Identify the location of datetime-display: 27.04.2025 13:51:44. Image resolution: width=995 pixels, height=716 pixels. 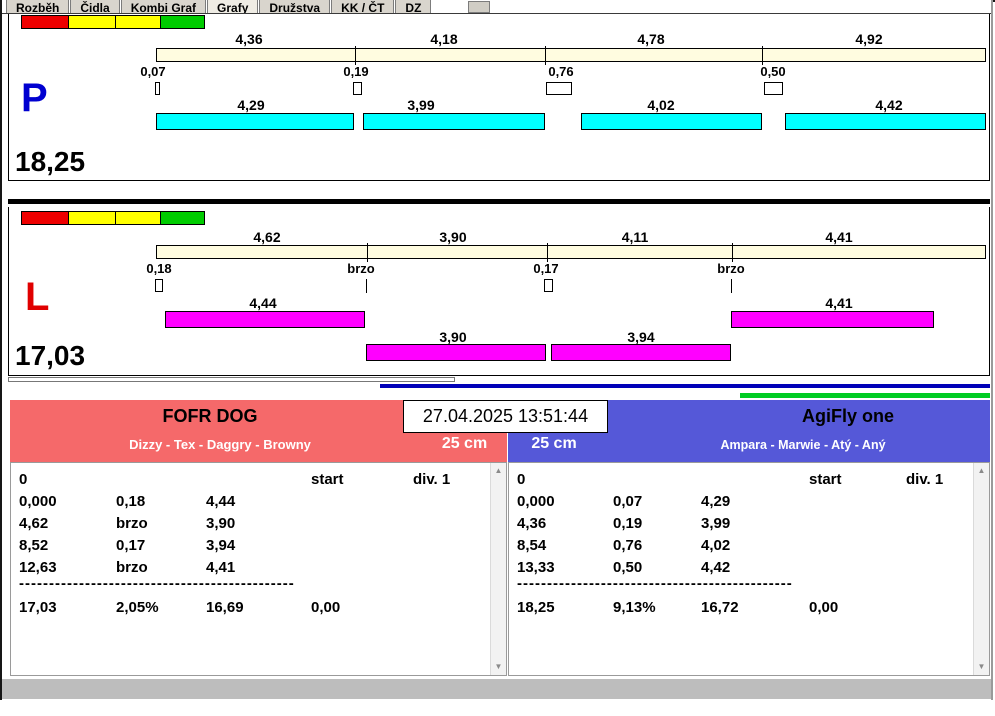
(505, 416).